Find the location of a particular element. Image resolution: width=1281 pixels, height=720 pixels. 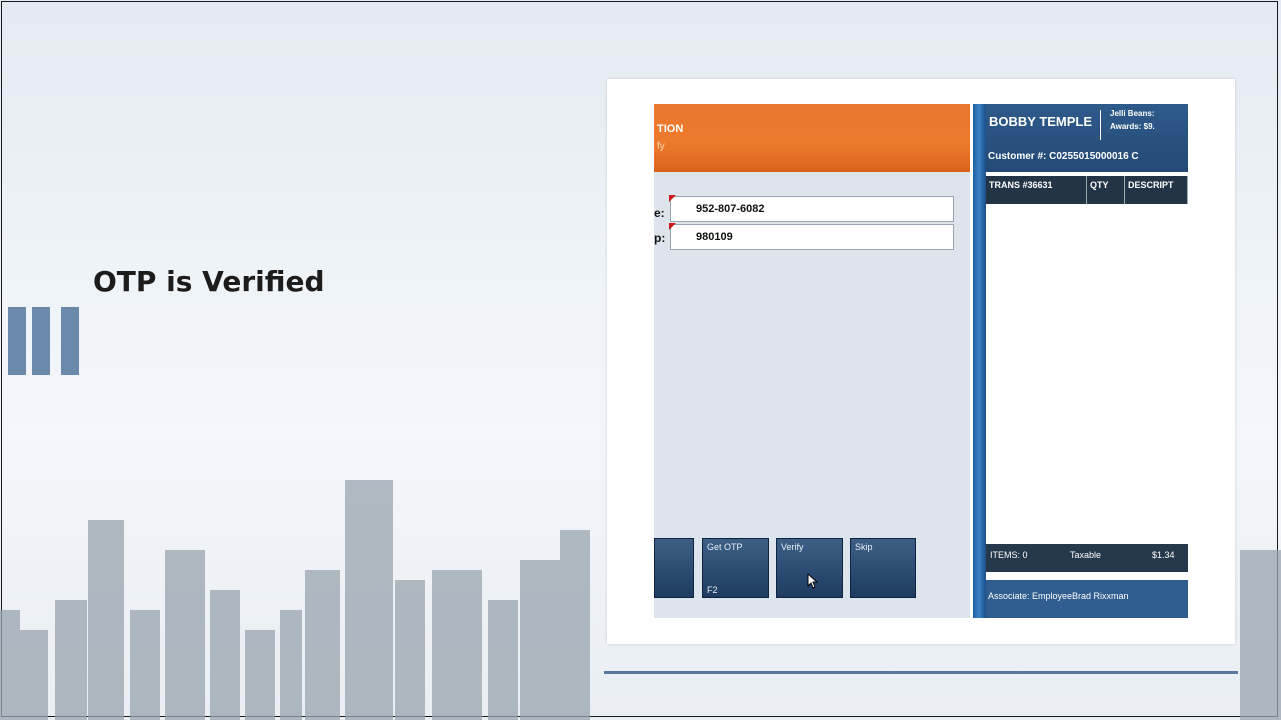

phone-input-value: 952-807-6082 is located at coordinates (730, 209).